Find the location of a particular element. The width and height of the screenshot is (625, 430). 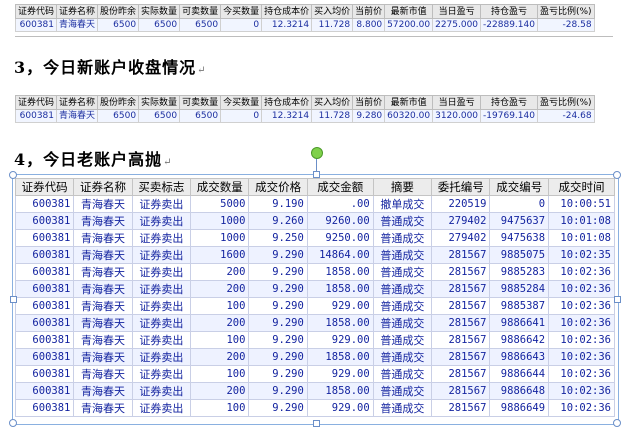

table-cell: 60320.00 is located at coordinates (409, 116).